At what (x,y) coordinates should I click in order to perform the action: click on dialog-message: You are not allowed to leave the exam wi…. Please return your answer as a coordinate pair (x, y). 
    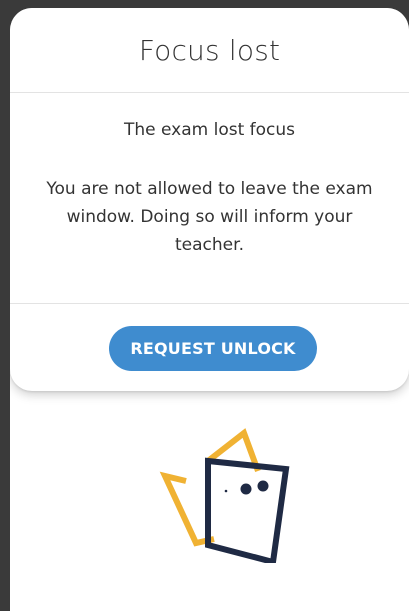
    Looking at the image, I should click on (209, 217).